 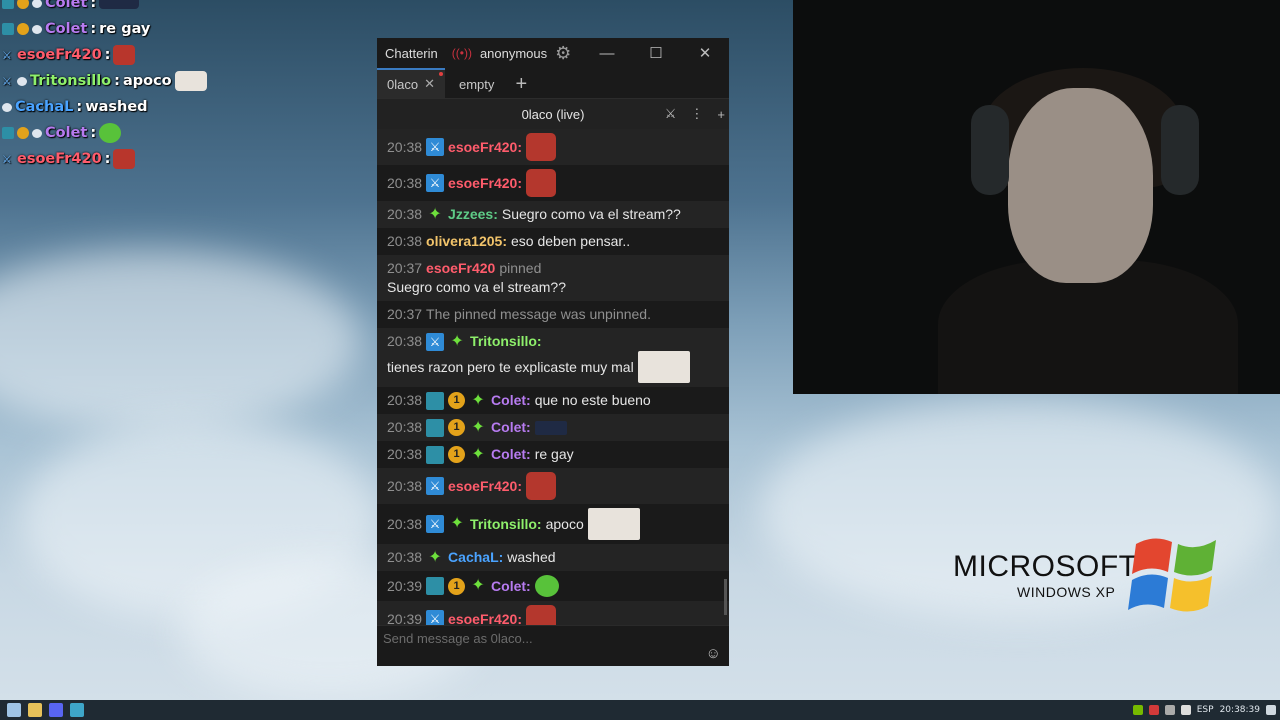 I want to click on nvidia-icon, so click(x=1137, y=710).